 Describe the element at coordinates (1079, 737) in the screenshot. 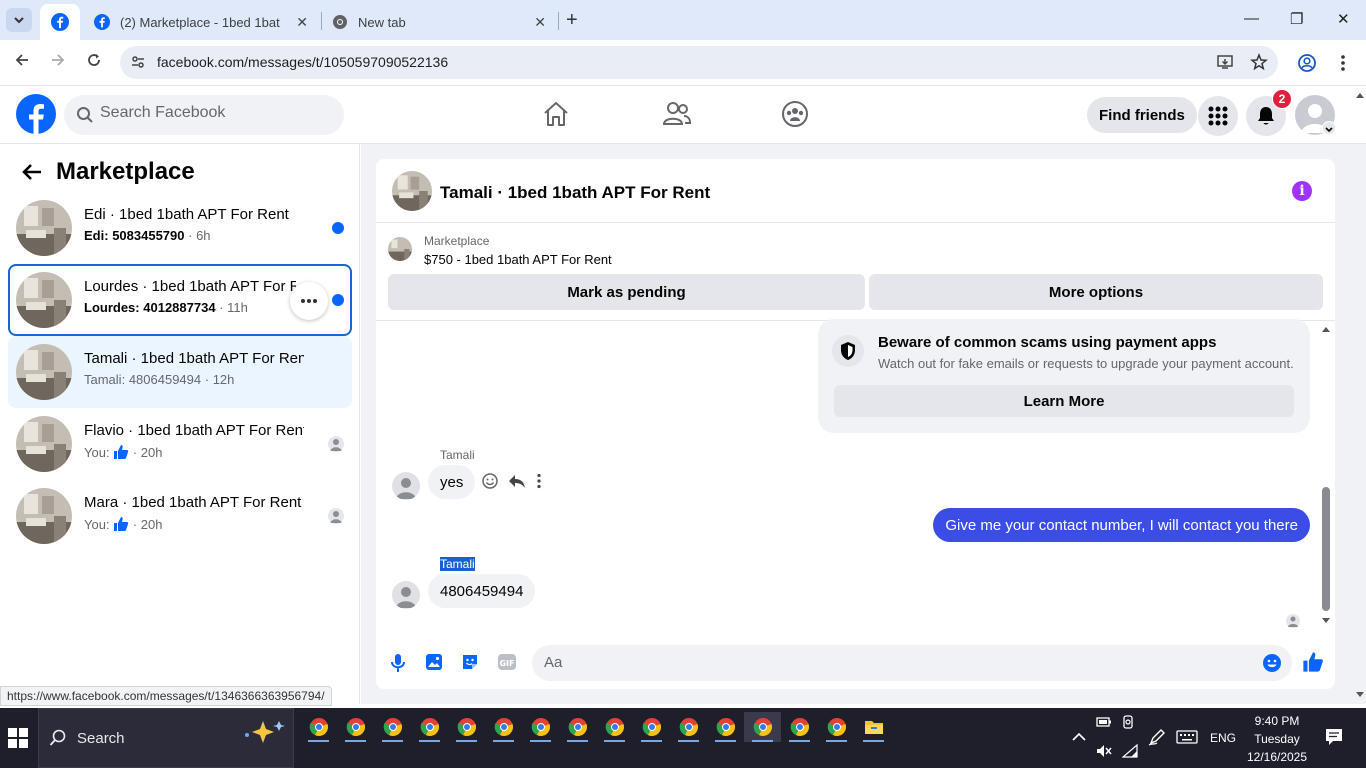

I see `tray-chevron-up-icon` at that location.